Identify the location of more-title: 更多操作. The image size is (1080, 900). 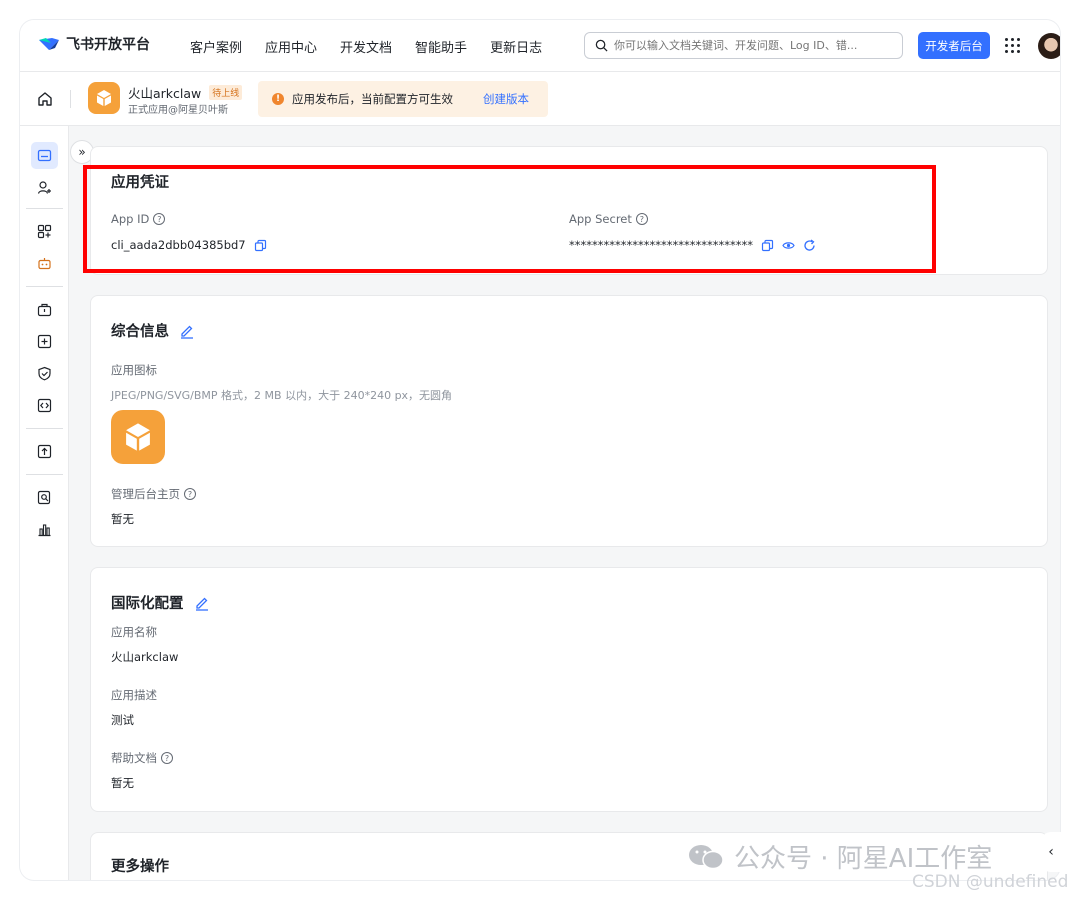
(140, 867).